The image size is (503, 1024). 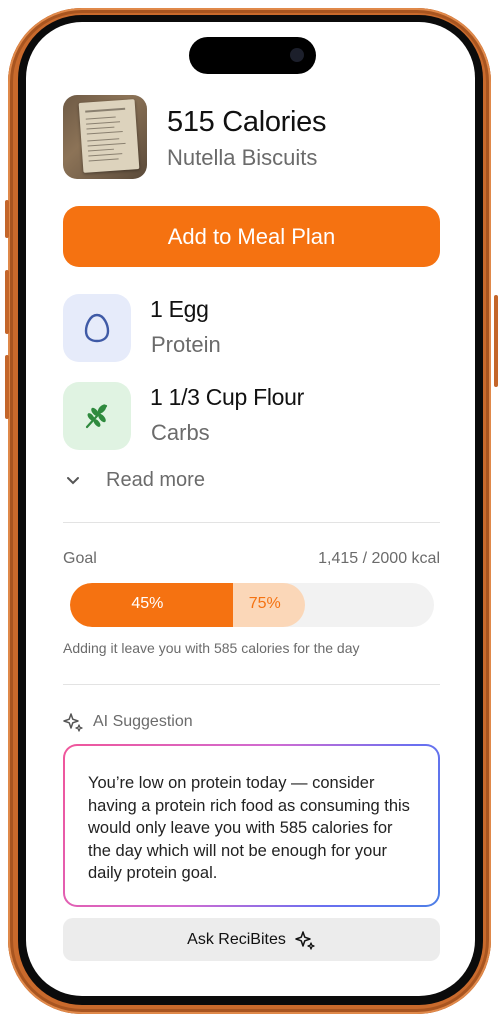 What do you see at coordinates (147, 603) in the screenshot?
I see `progress-current-label: 45%` at bounding box center [147, 603].